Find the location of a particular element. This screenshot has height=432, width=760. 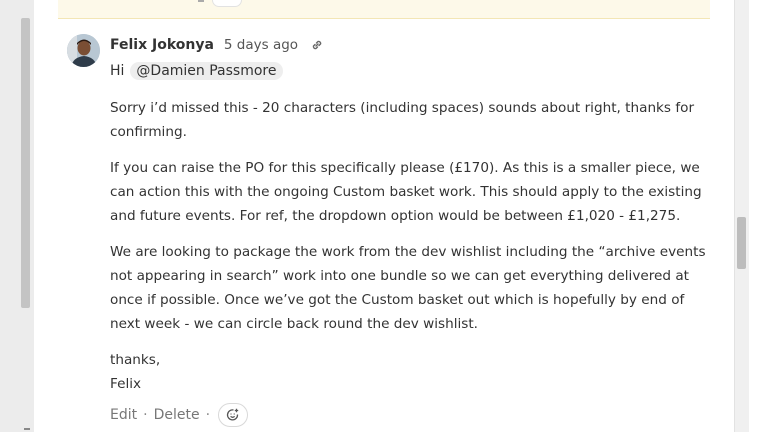

avatar-image is located at coordinates (83, 50).